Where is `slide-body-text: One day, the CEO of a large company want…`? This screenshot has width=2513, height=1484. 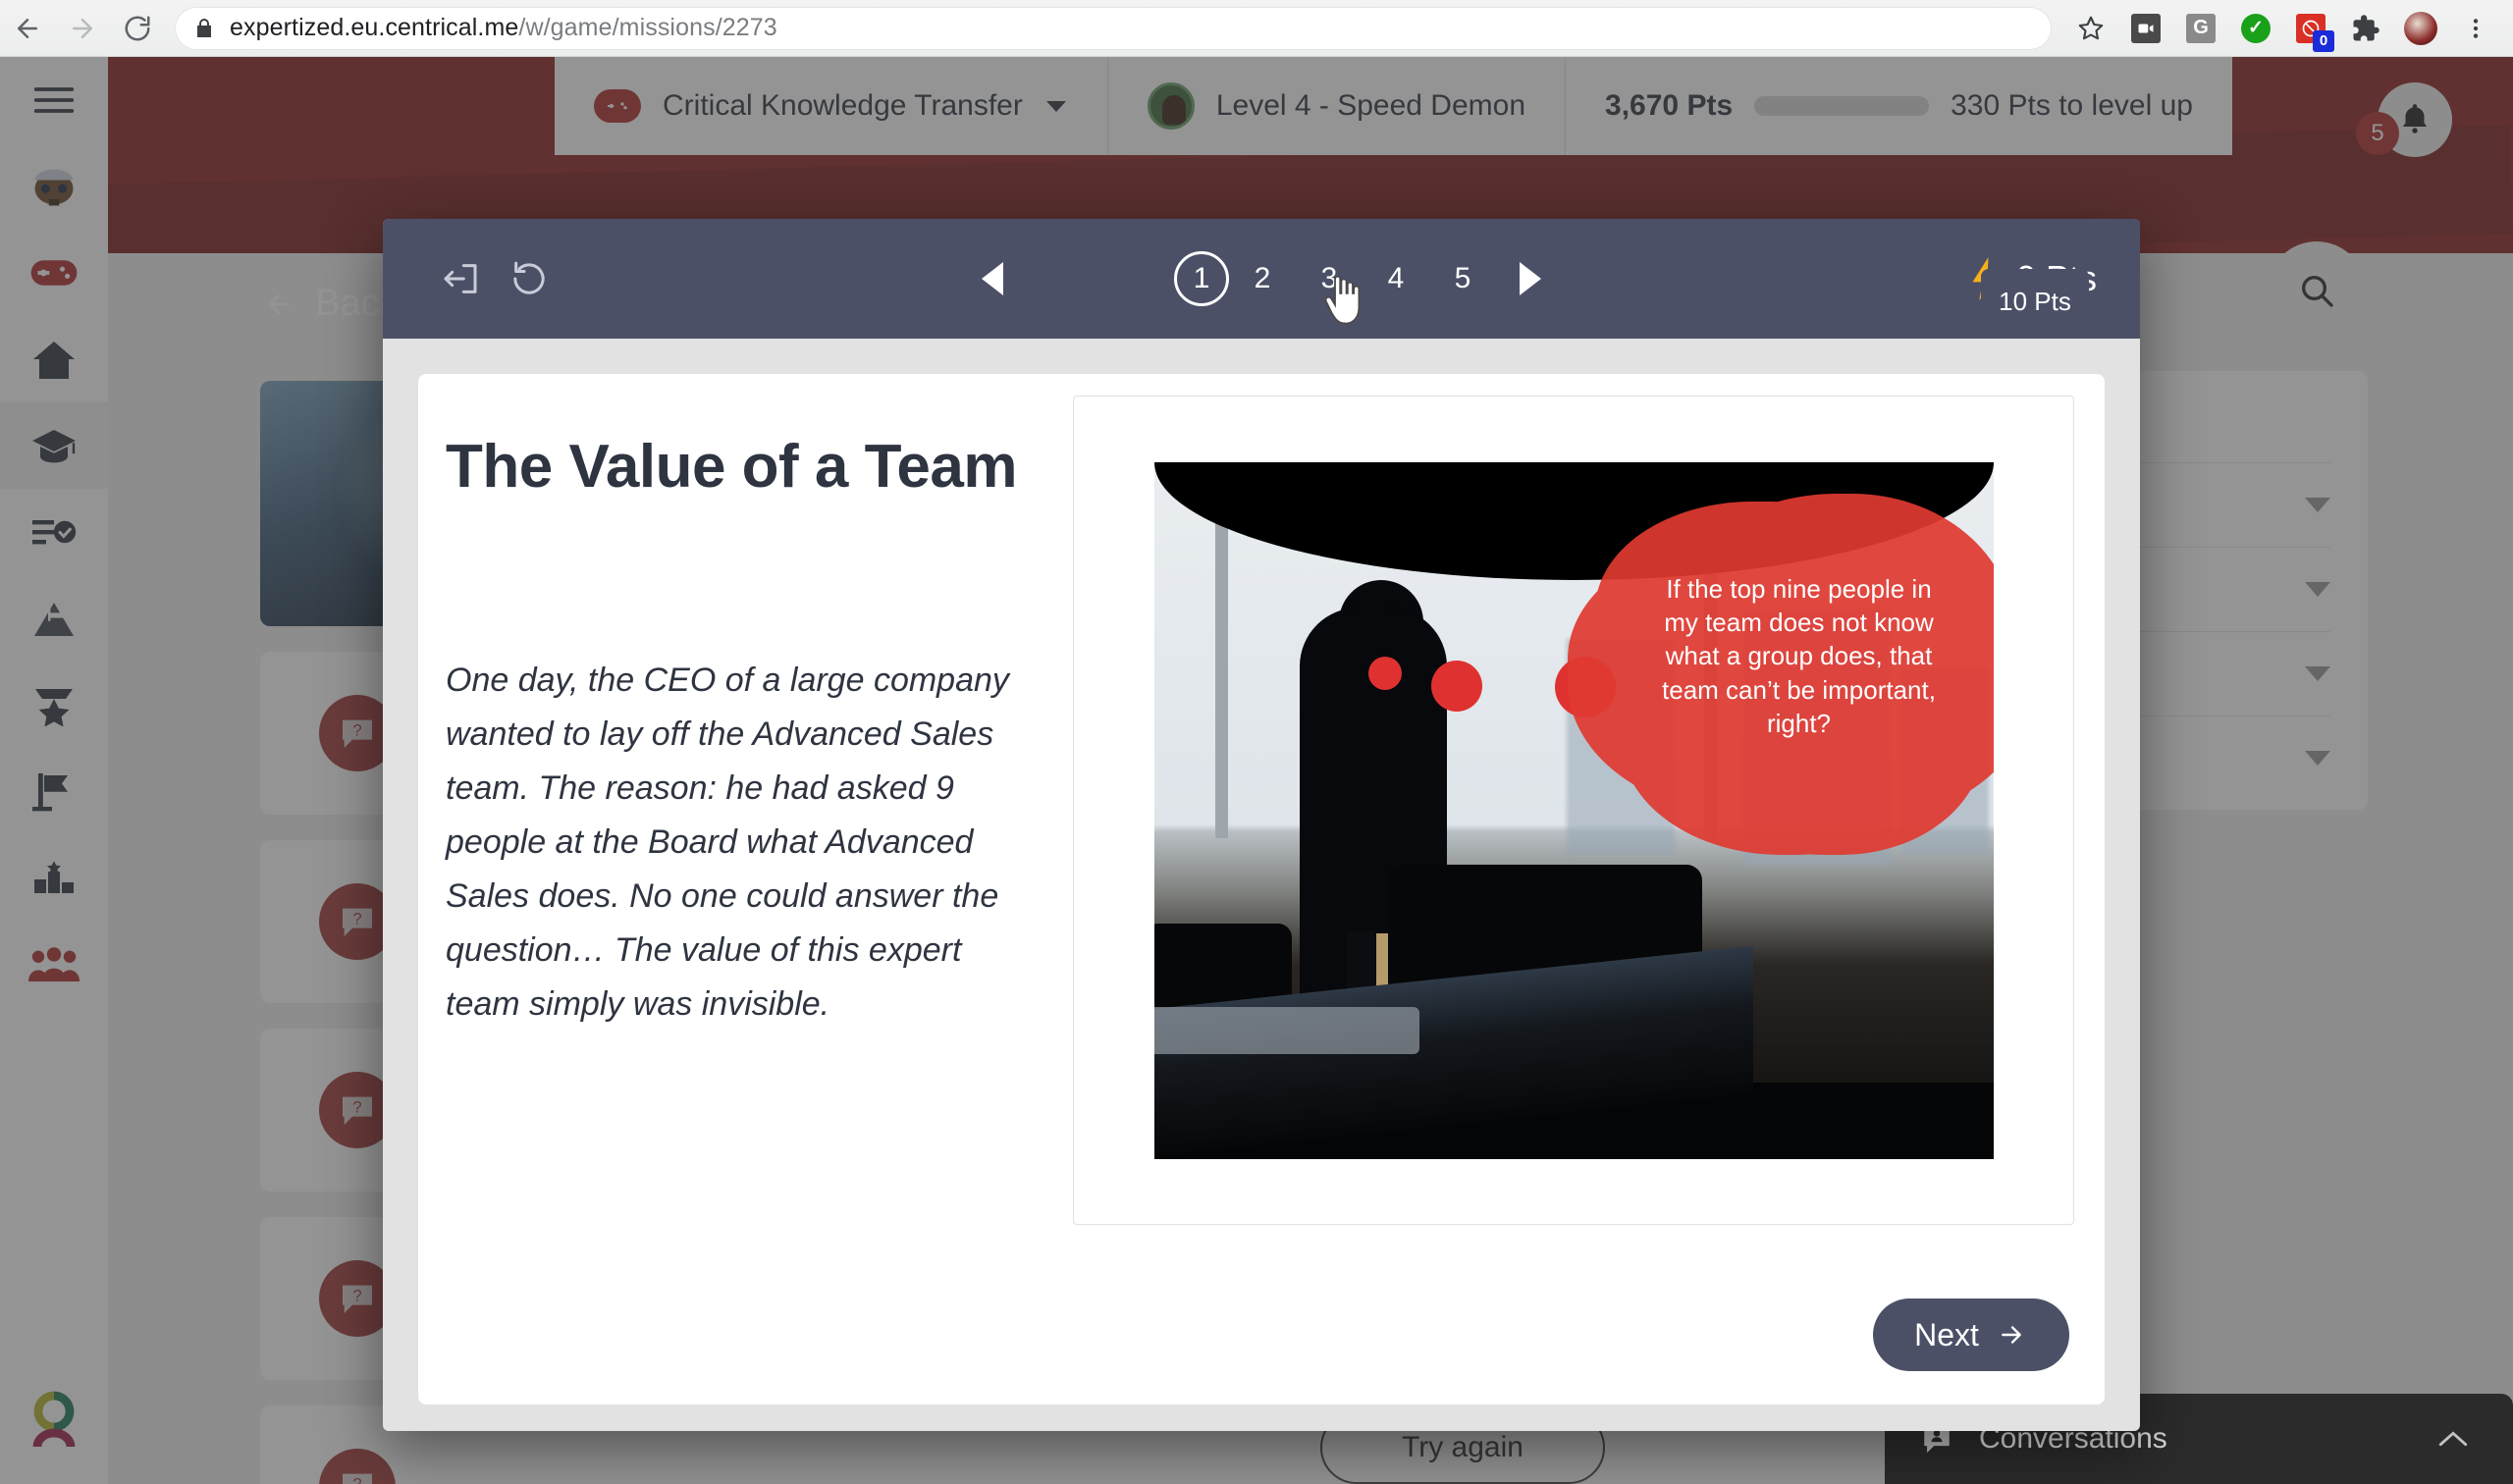
slide-body-text: One day, the CEO of a large company want… is located at coordinates (728, 843).